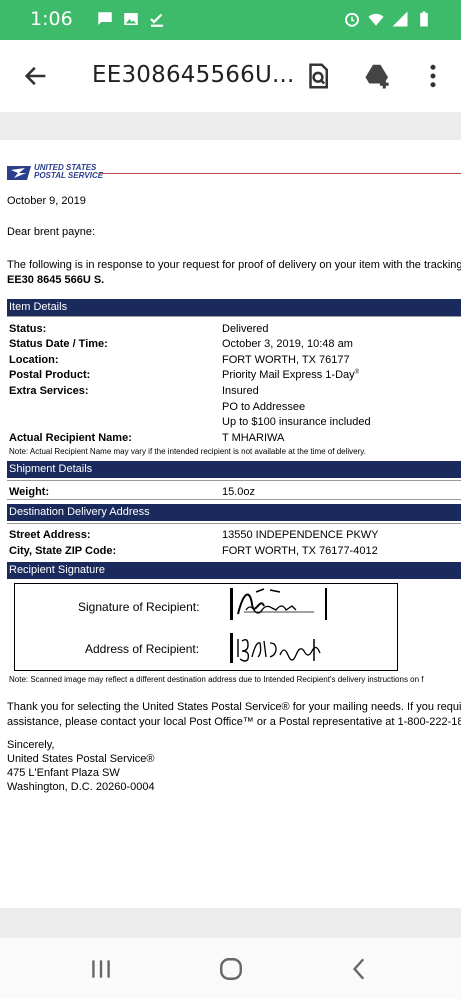 The width and height of the screenshot is (461, 999). What do you see at coordinates (433, 76) in the screenshot?
I see `more-vert-icon` at bounding box center [433, 76].